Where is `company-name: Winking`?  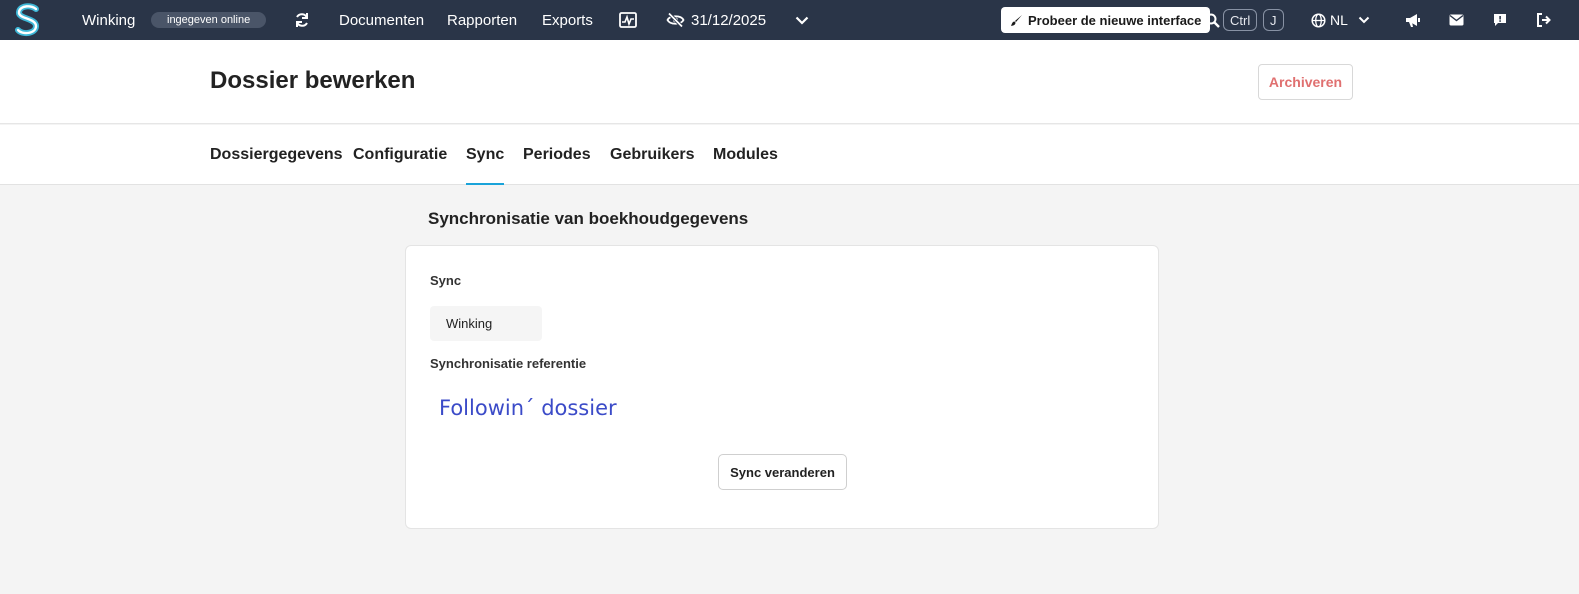 company-name: Winking is located at coordinates (108, 20).